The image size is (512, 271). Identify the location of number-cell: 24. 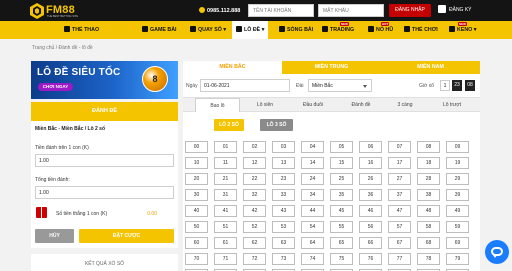
(312, 179).